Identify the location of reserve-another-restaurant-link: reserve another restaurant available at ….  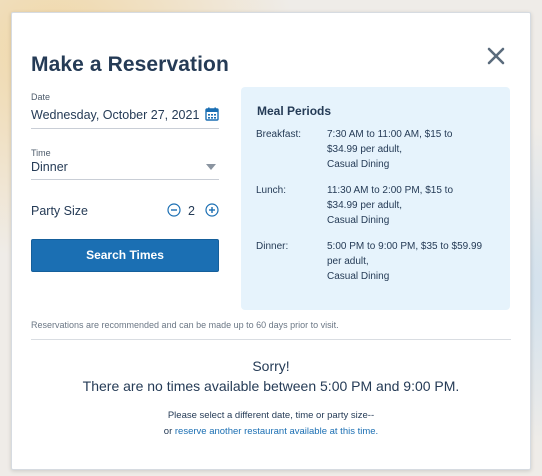
(276, 431).